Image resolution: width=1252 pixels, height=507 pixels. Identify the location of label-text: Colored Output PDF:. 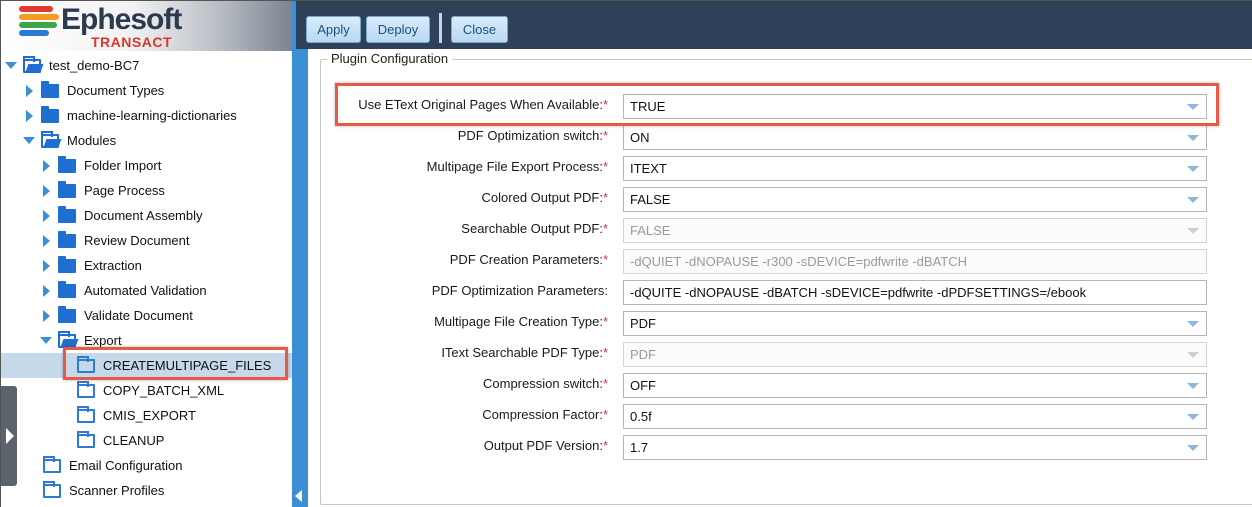
(542, 197).